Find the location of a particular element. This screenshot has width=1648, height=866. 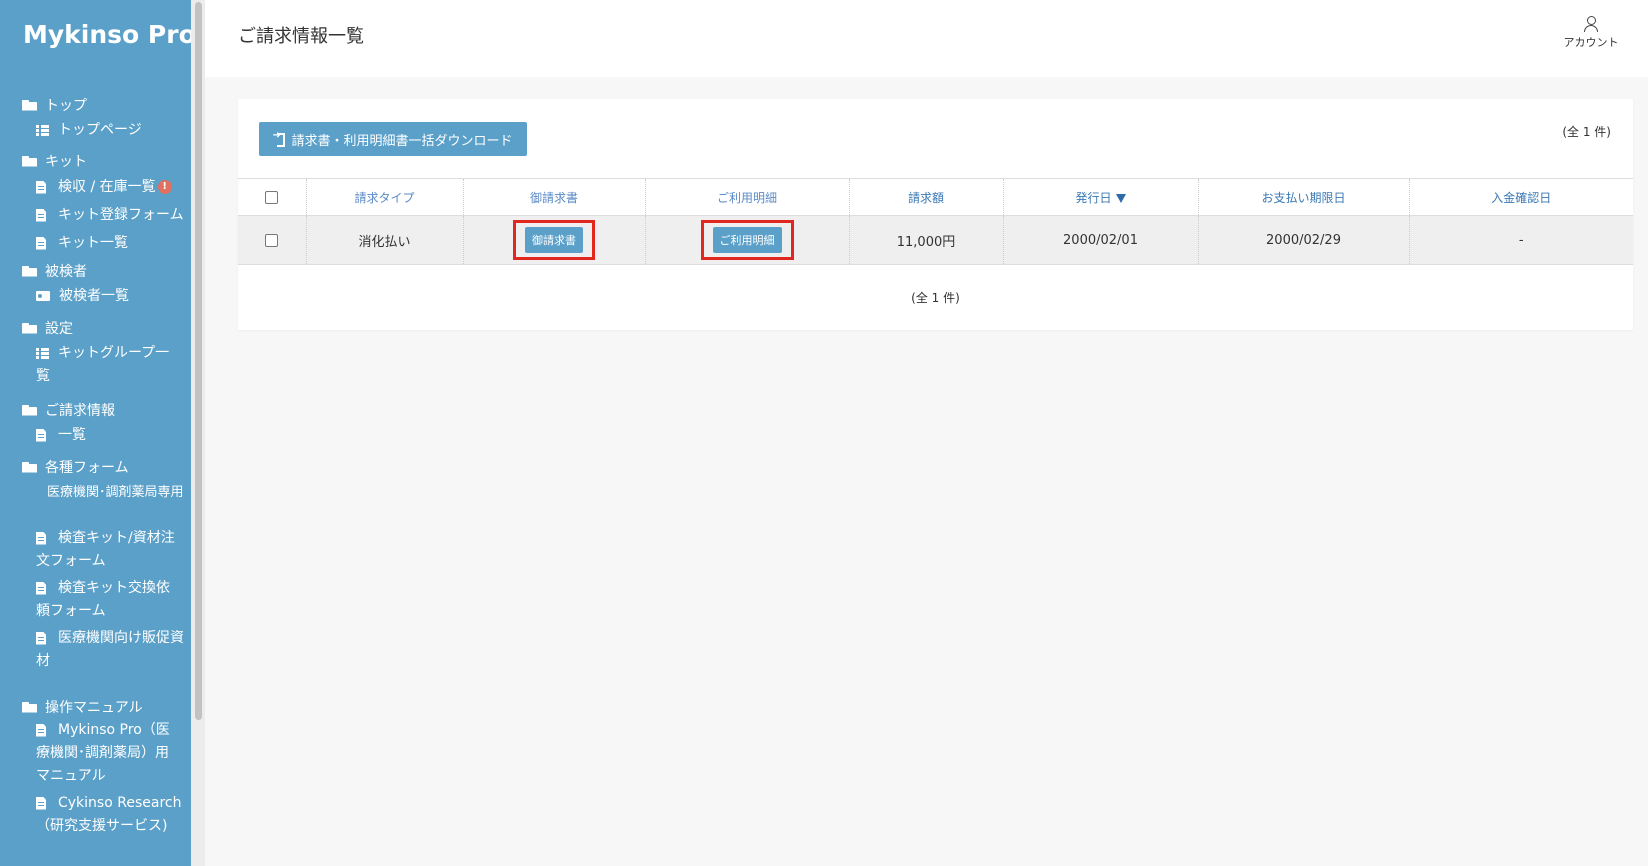

invoice-button: 御請求書 is located at coordinates (554, 240).